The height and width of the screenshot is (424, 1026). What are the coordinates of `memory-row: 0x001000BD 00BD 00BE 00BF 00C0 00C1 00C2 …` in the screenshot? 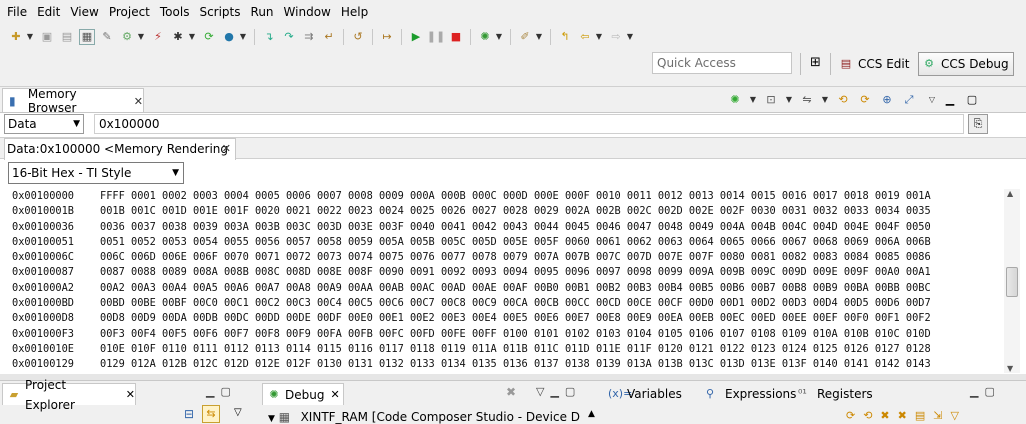 It's located at (500, 303).